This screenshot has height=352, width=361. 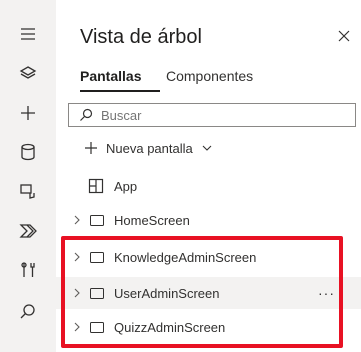 I want to click on tab-componentes: Componentes, so click(x=209, y=76).